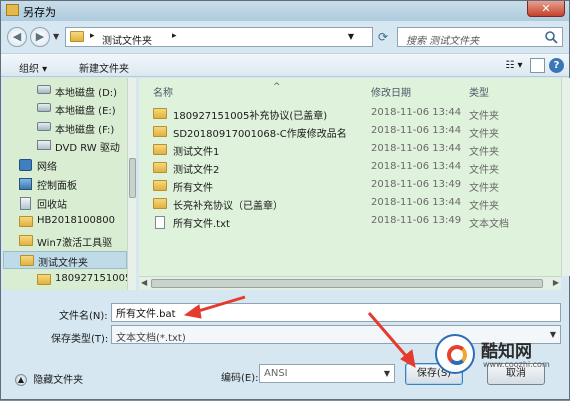 This screenshot has height=401, width=570. Describe the element at coordinates (391, 91) in the screenshot. I see `column-header-date: 修改日期` at that location.